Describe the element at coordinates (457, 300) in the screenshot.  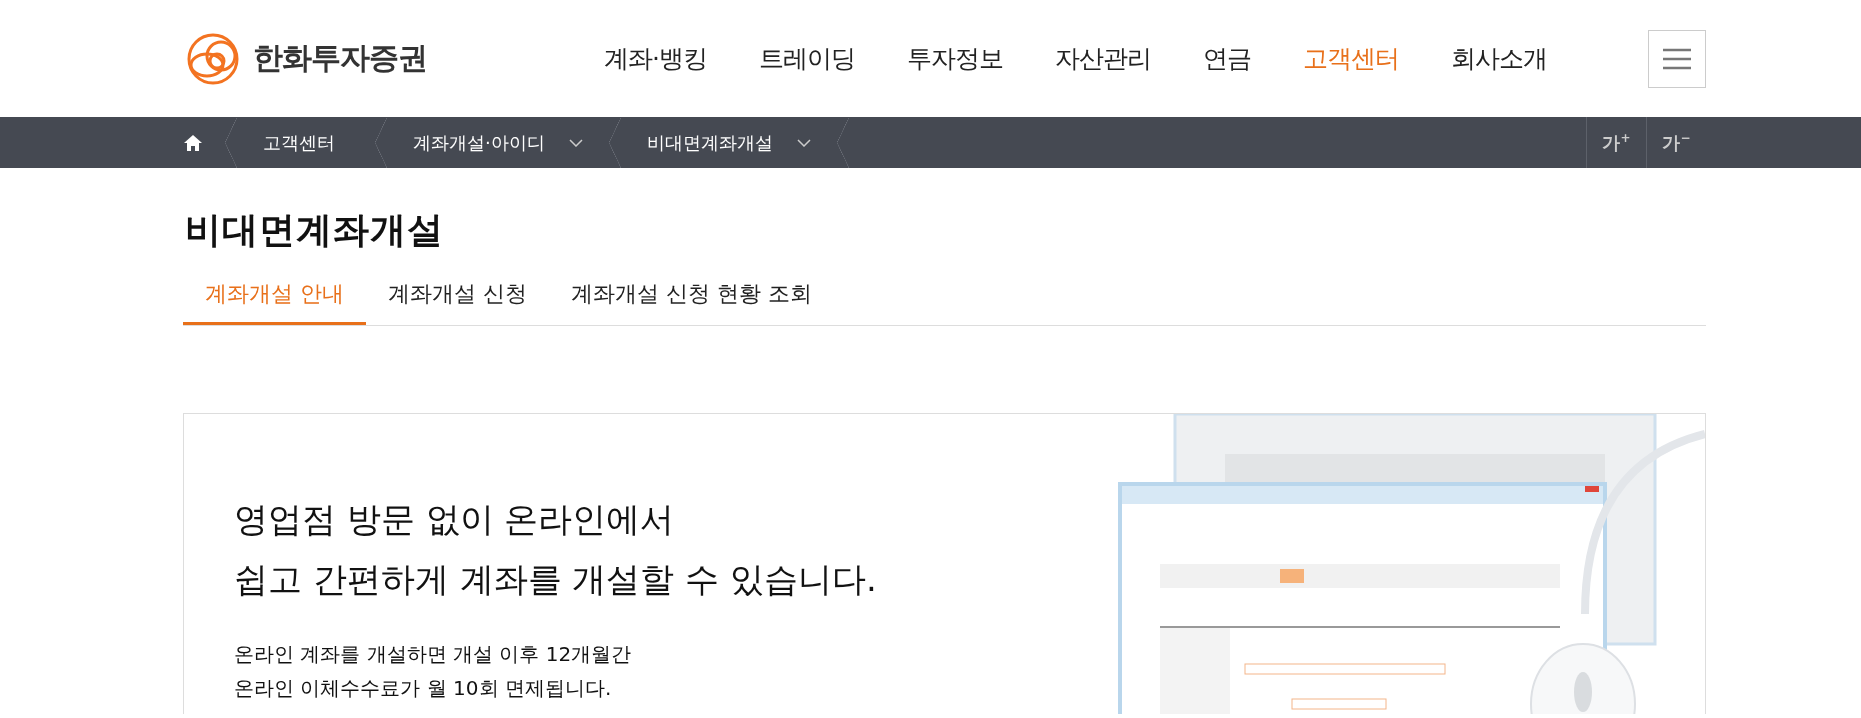
I see `tab: 계좌개설 신청` at that location.